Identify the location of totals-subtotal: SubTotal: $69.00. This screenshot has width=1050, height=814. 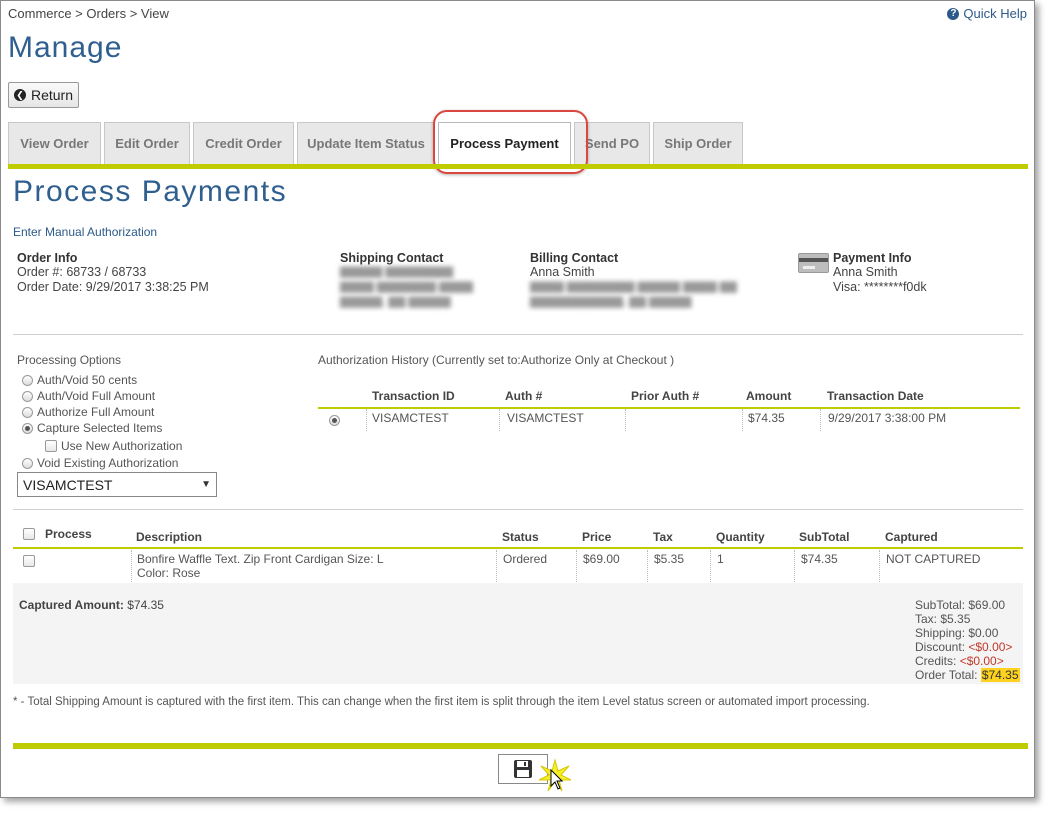
(960, 605).